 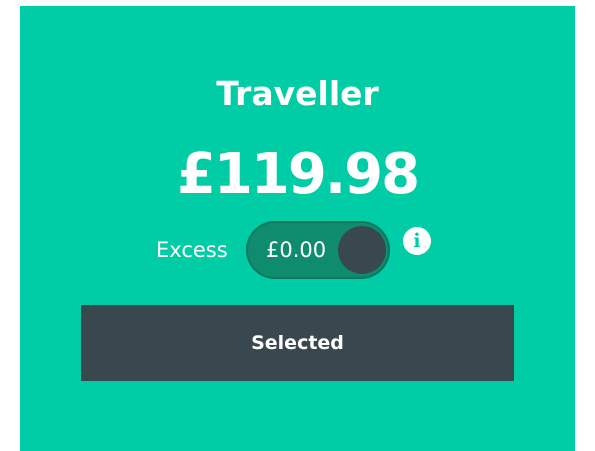 I want to click on excess-label: Excess, so click(x=192, y=250).